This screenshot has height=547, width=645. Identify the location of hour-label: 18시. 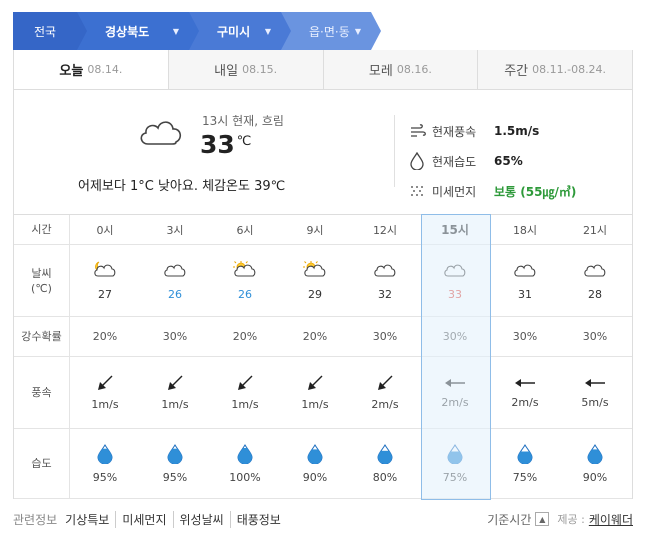
(525, 229).